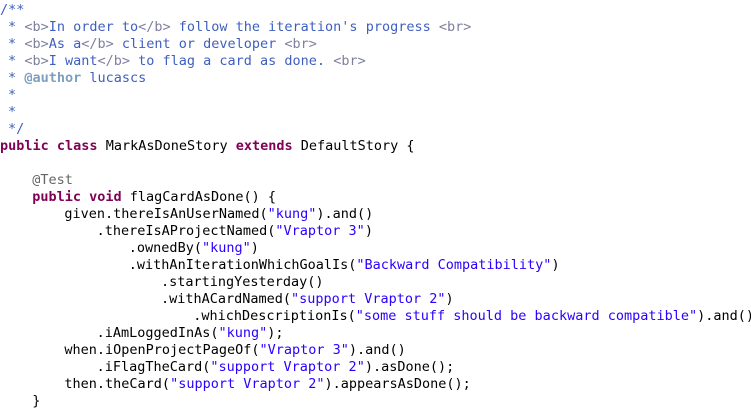 The image size is (751, 409). Describe the element at coordinates (157, 333) in the screenshot. I see `code-token: .iAmLoggedInAs(` at that location.